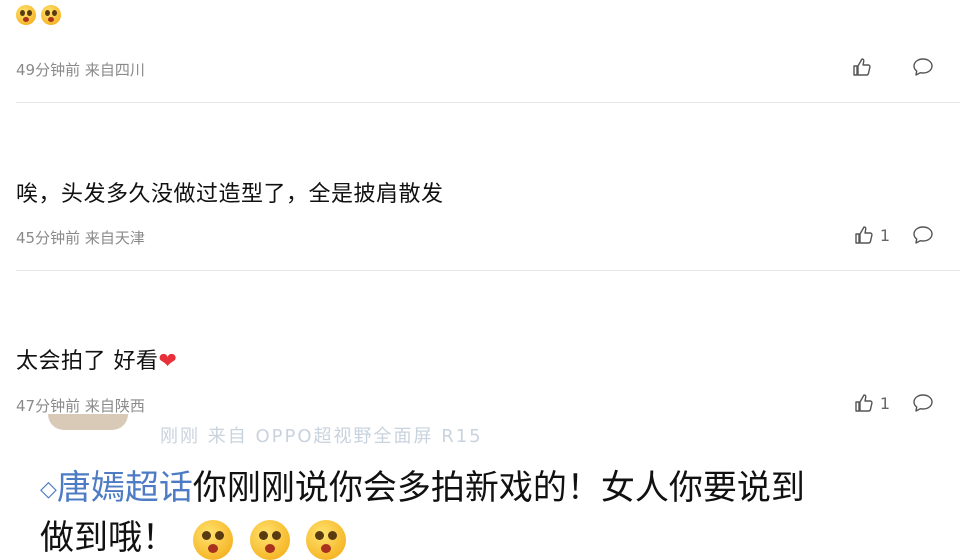  Describe the element at coordinates (114, 406) in the screenshot. I see `comment-location: 来自陕西` at that location.